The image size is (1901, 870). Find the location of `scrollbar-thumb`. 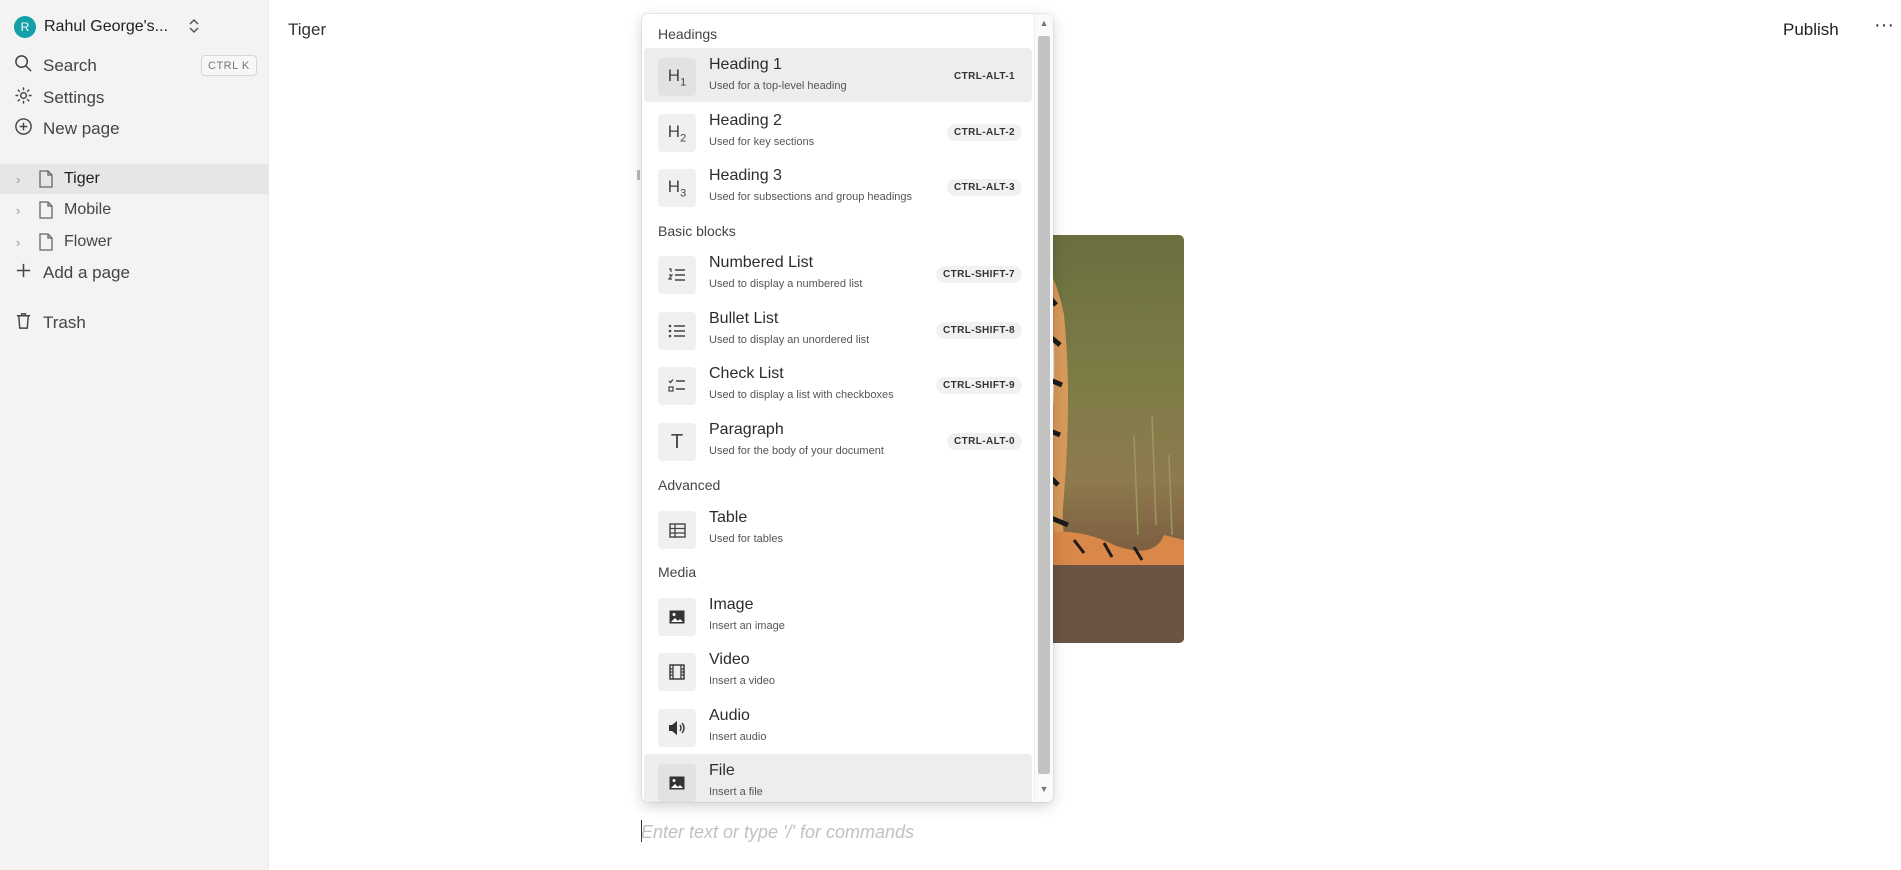

scrollbar-thumb is located at coordinates (1044, 405).